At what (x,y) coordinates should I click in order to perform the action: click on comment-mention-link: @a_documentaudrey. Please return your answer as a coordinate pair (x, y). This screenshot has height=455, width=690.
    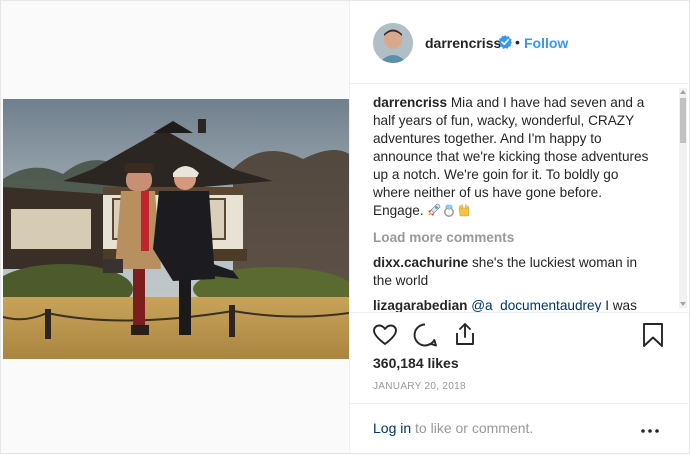
    Looking at the image, I should click on (536, 305).